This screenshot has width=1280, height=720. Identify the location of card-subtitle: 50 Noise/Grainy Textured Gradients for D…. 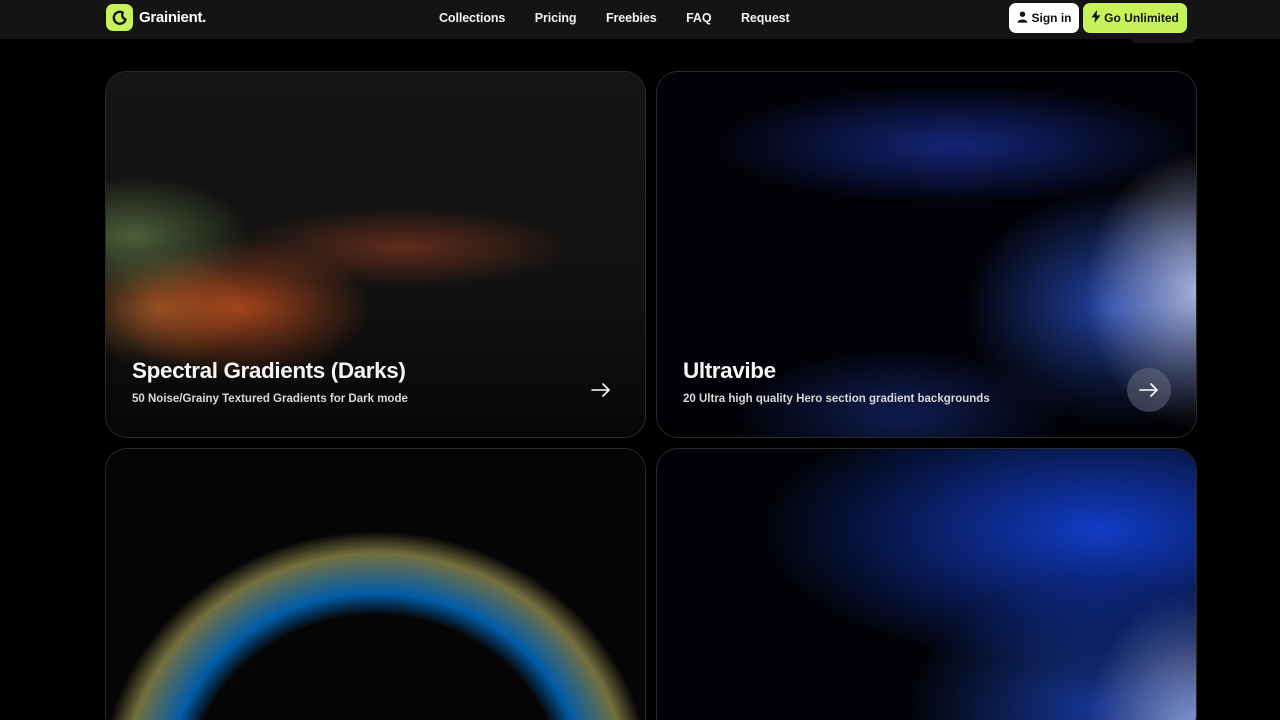
(270, 399).